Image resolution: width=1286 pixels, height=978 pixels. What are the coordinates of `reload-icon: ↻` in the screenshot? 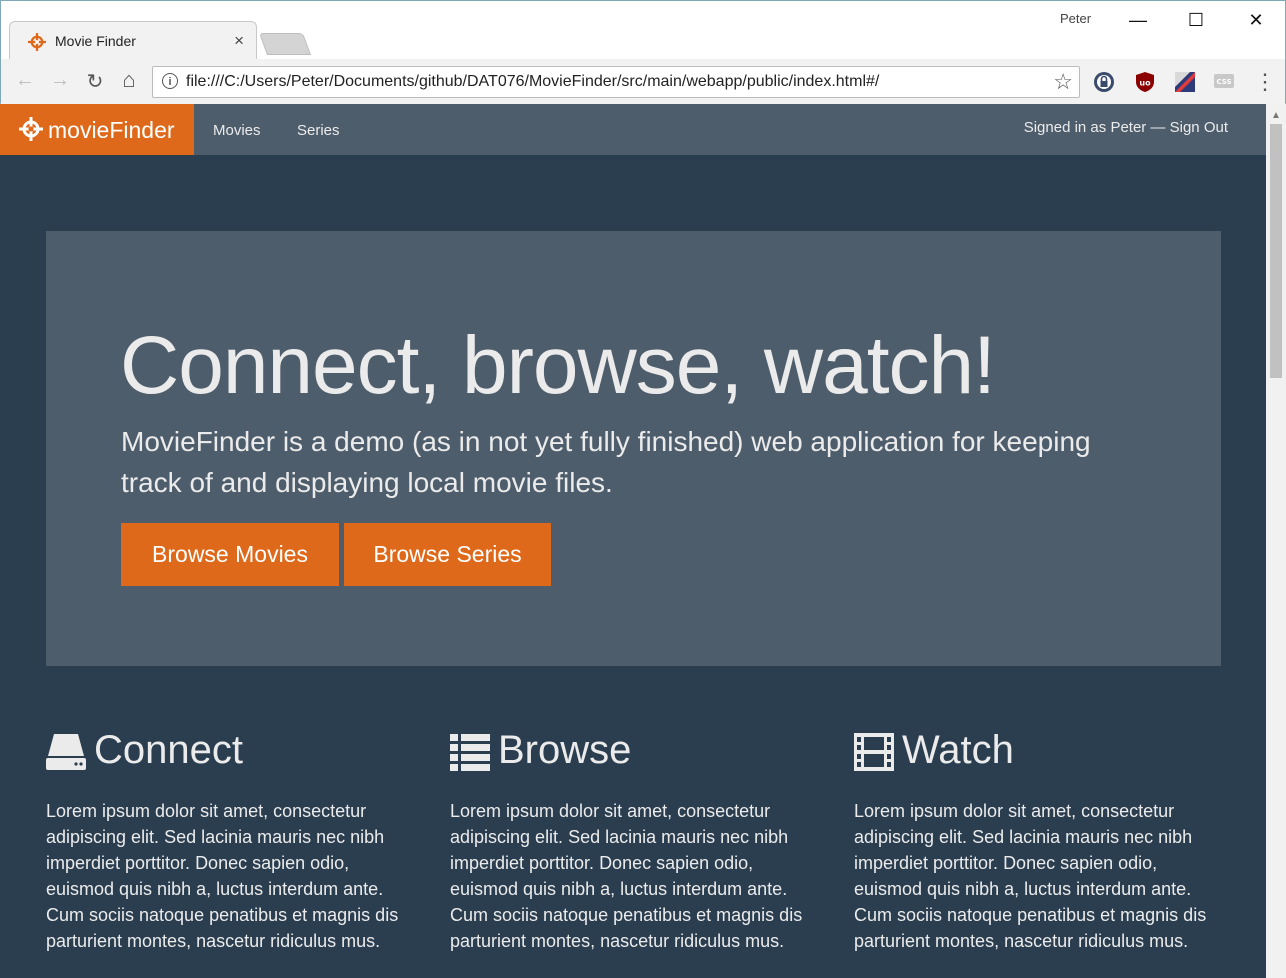 It's located at (95, 81).